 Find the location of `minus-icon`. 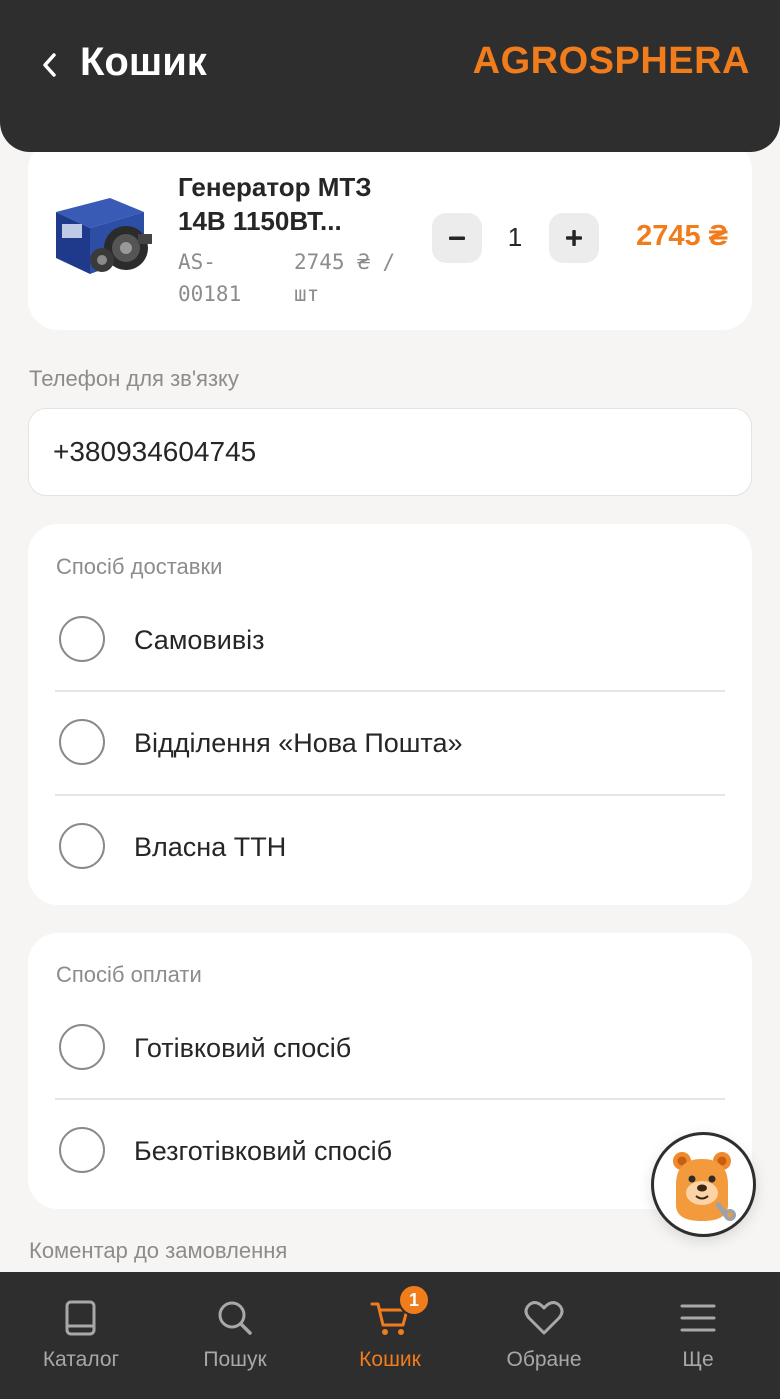

minus-icon is located at coordinates (457, 238).